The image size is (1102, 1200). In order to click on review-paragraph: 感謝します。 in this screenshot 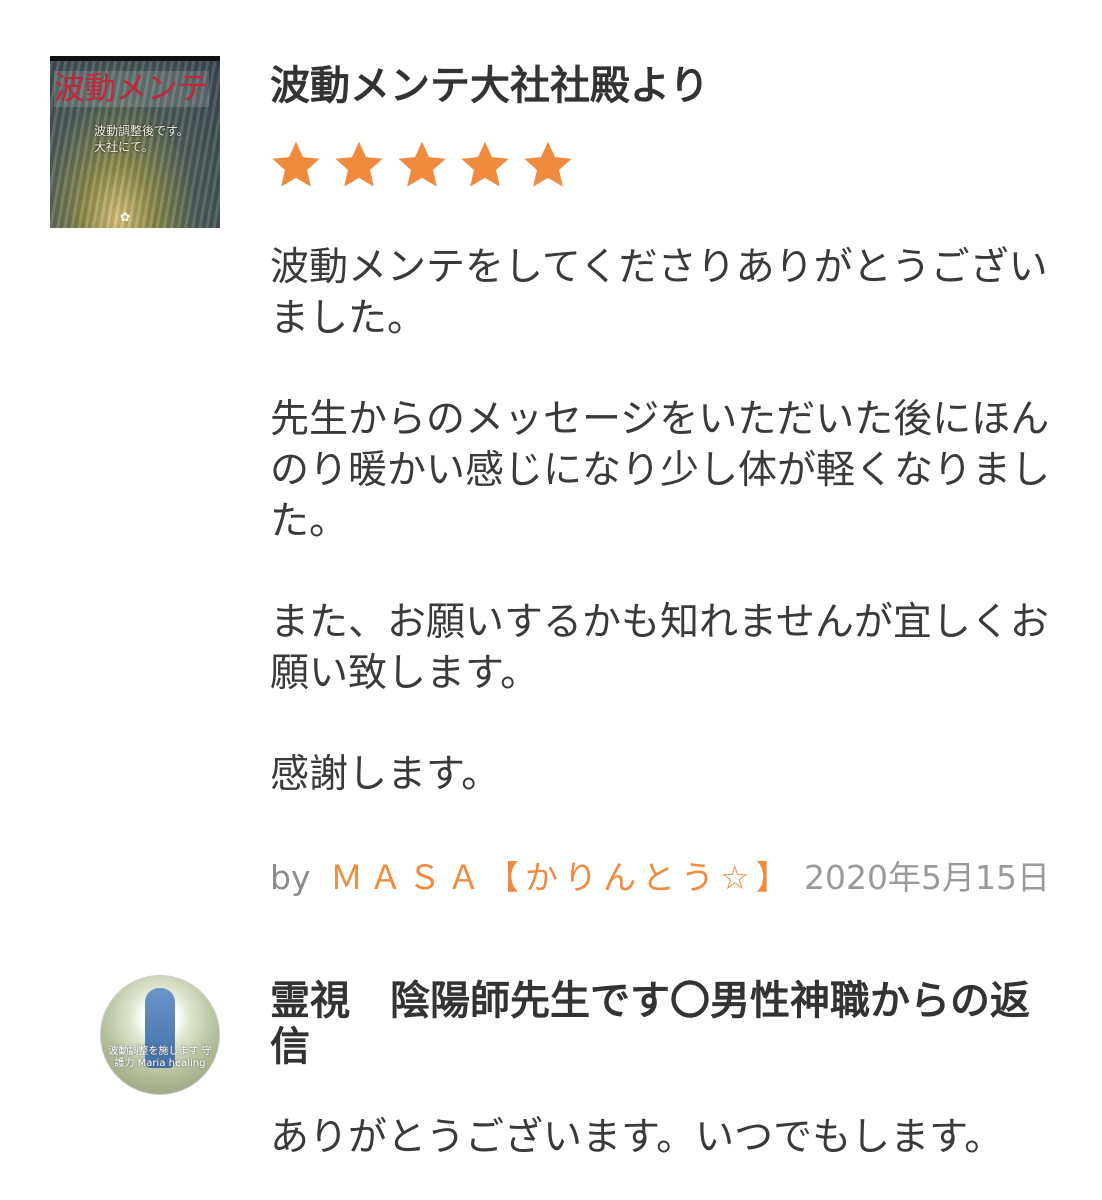, I will do `click(385, 774)`.